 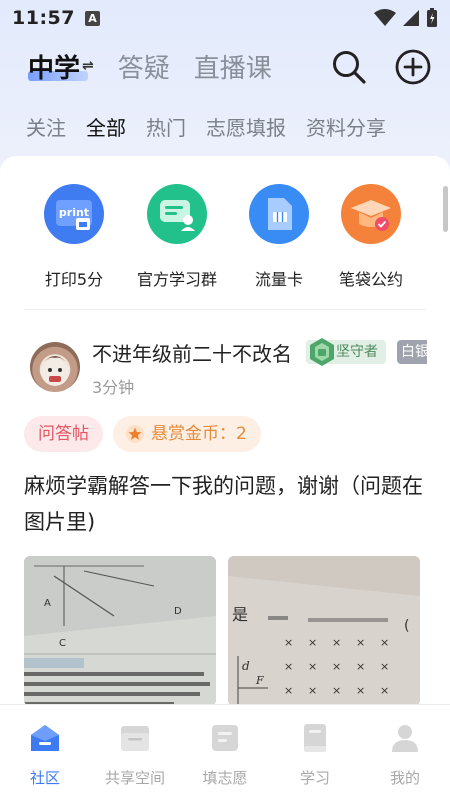 I want to click on bottom-tab-bar: 社区 共享空间 填志愿 学习 我的, so click(x=225, y=752).